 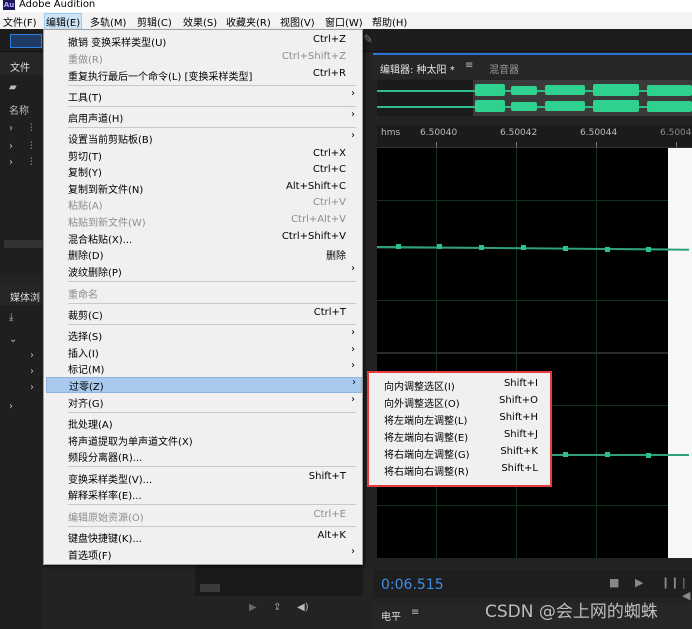 What do you see at coordinates (534, 98) in the screenshot?
I see `waveform-overview` at bounding box center [534, 98].